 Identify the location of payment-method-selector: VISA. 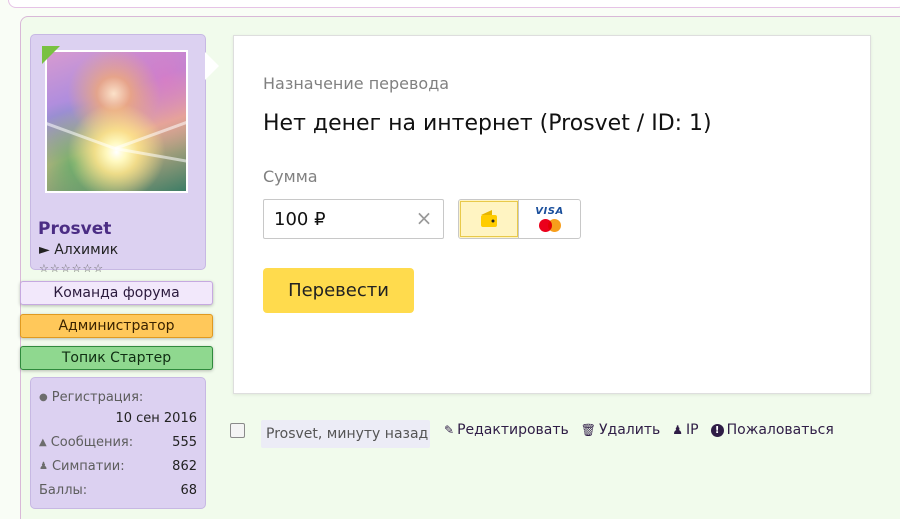
(519, 219).